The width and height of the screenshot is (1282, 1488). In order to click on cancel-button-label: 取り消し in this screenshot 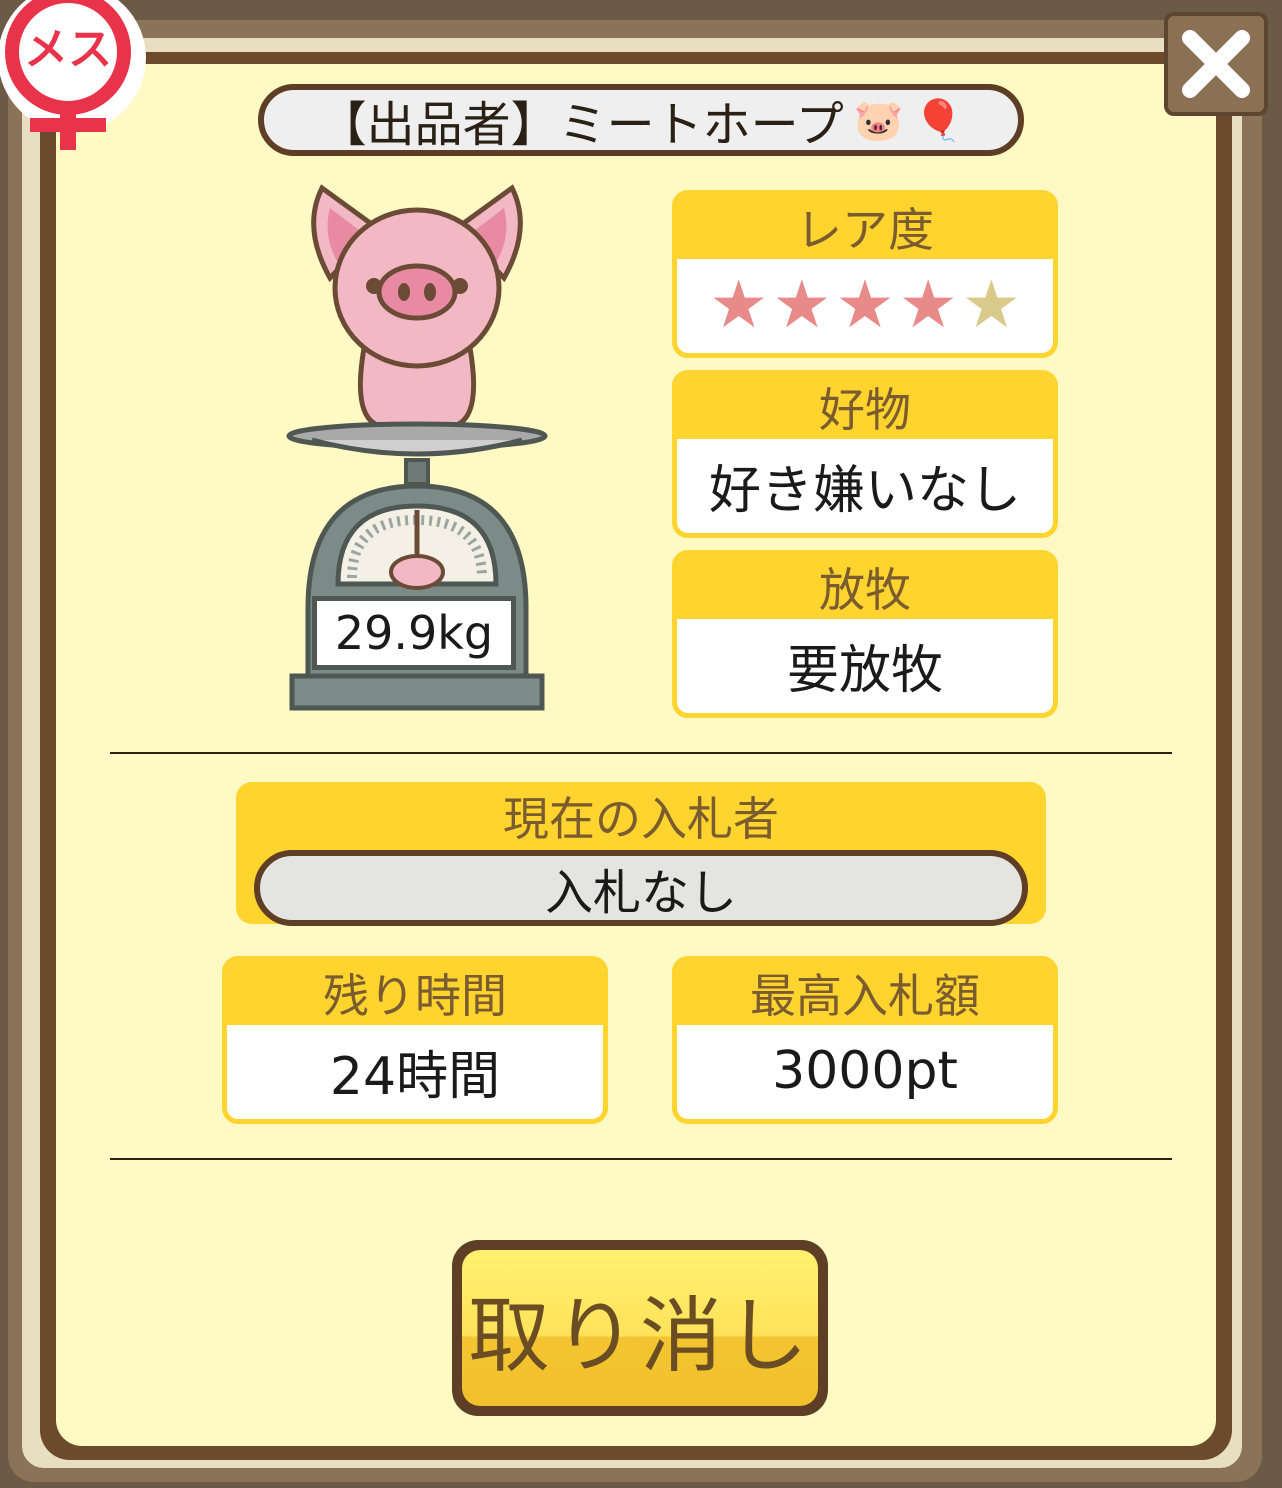, I will do `click(640, 1328)`.